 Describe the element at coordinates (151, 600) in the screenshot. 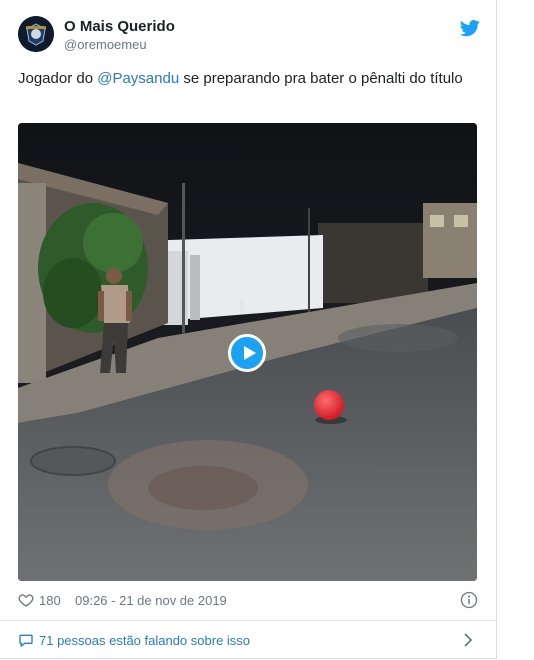

I see `timestamp: 09:26 - 21 de nov de 2019` at that location.